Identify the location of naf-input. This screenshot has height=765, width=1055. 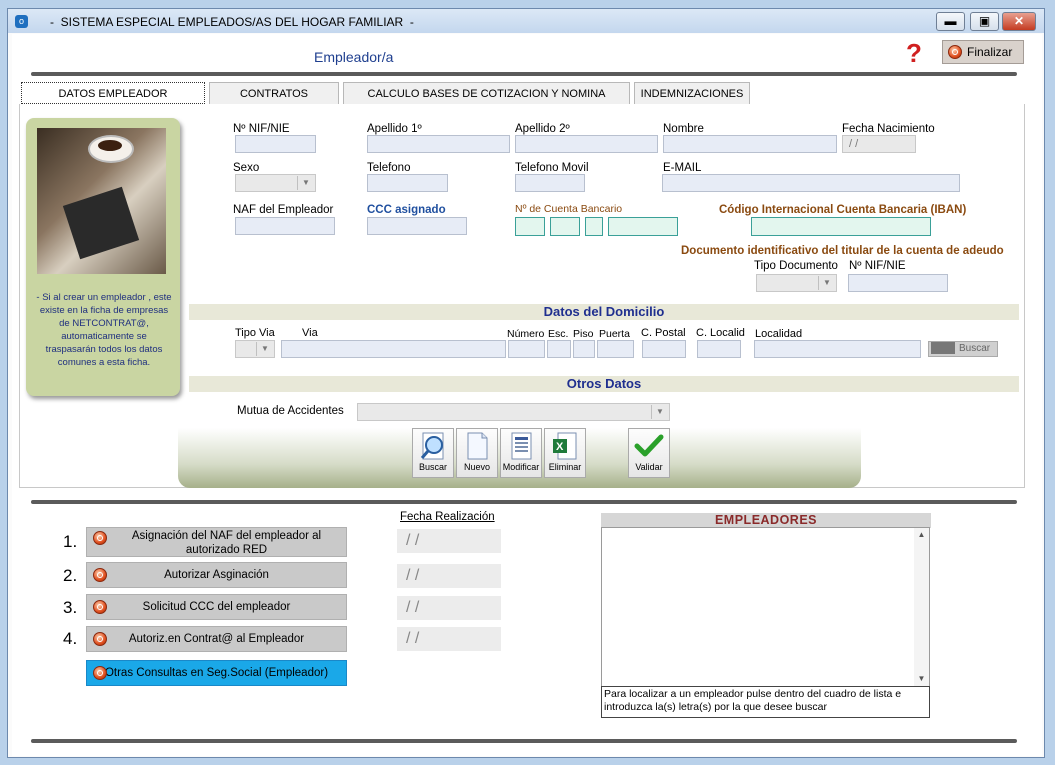
(285, 226).